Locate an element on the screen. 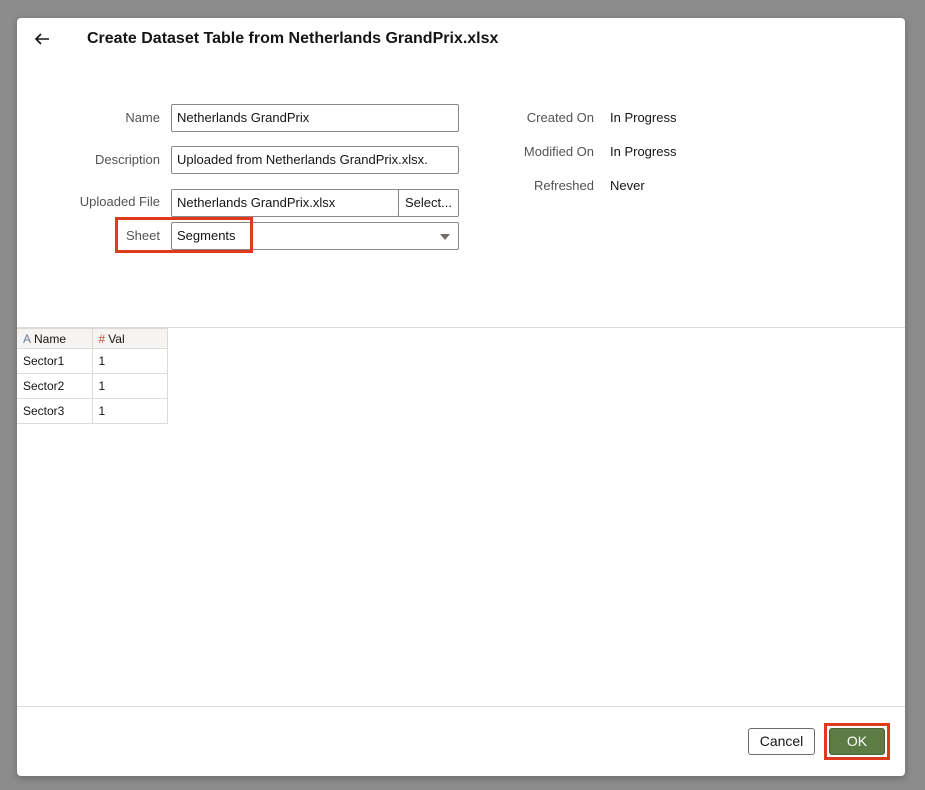 This screenshot has width=925, height=790. table-row: Sector2 1 is located at coordinates (92, 386).